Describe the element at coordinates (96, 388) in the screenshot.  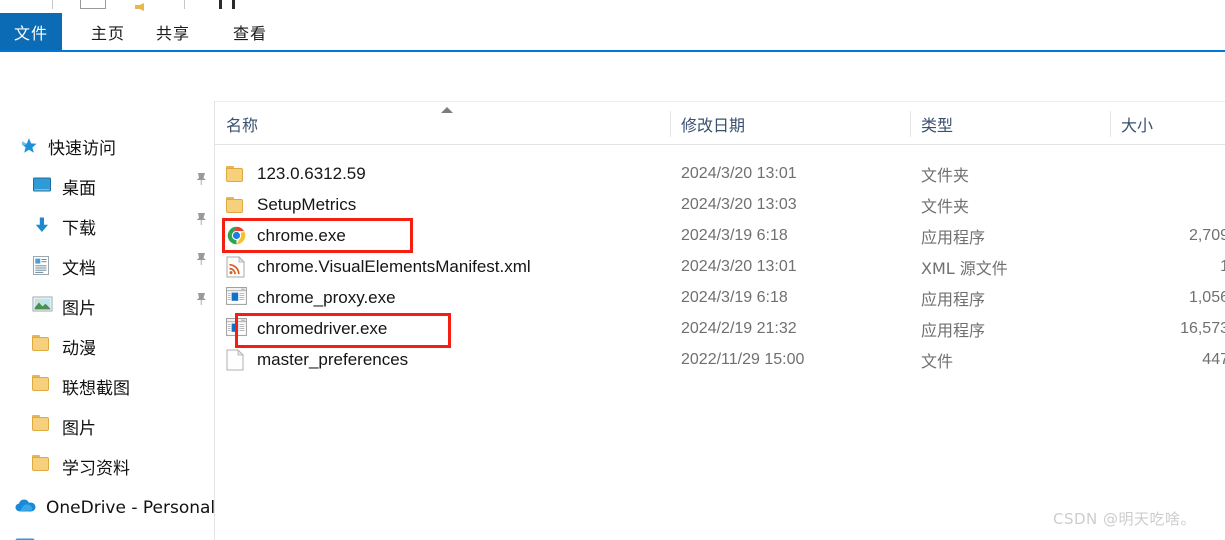
I see `sidebar-label: 联想截图` at that location.